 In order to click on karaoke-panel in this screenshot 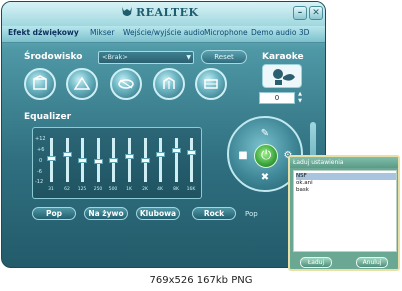, I will do `click(282, 76)`.